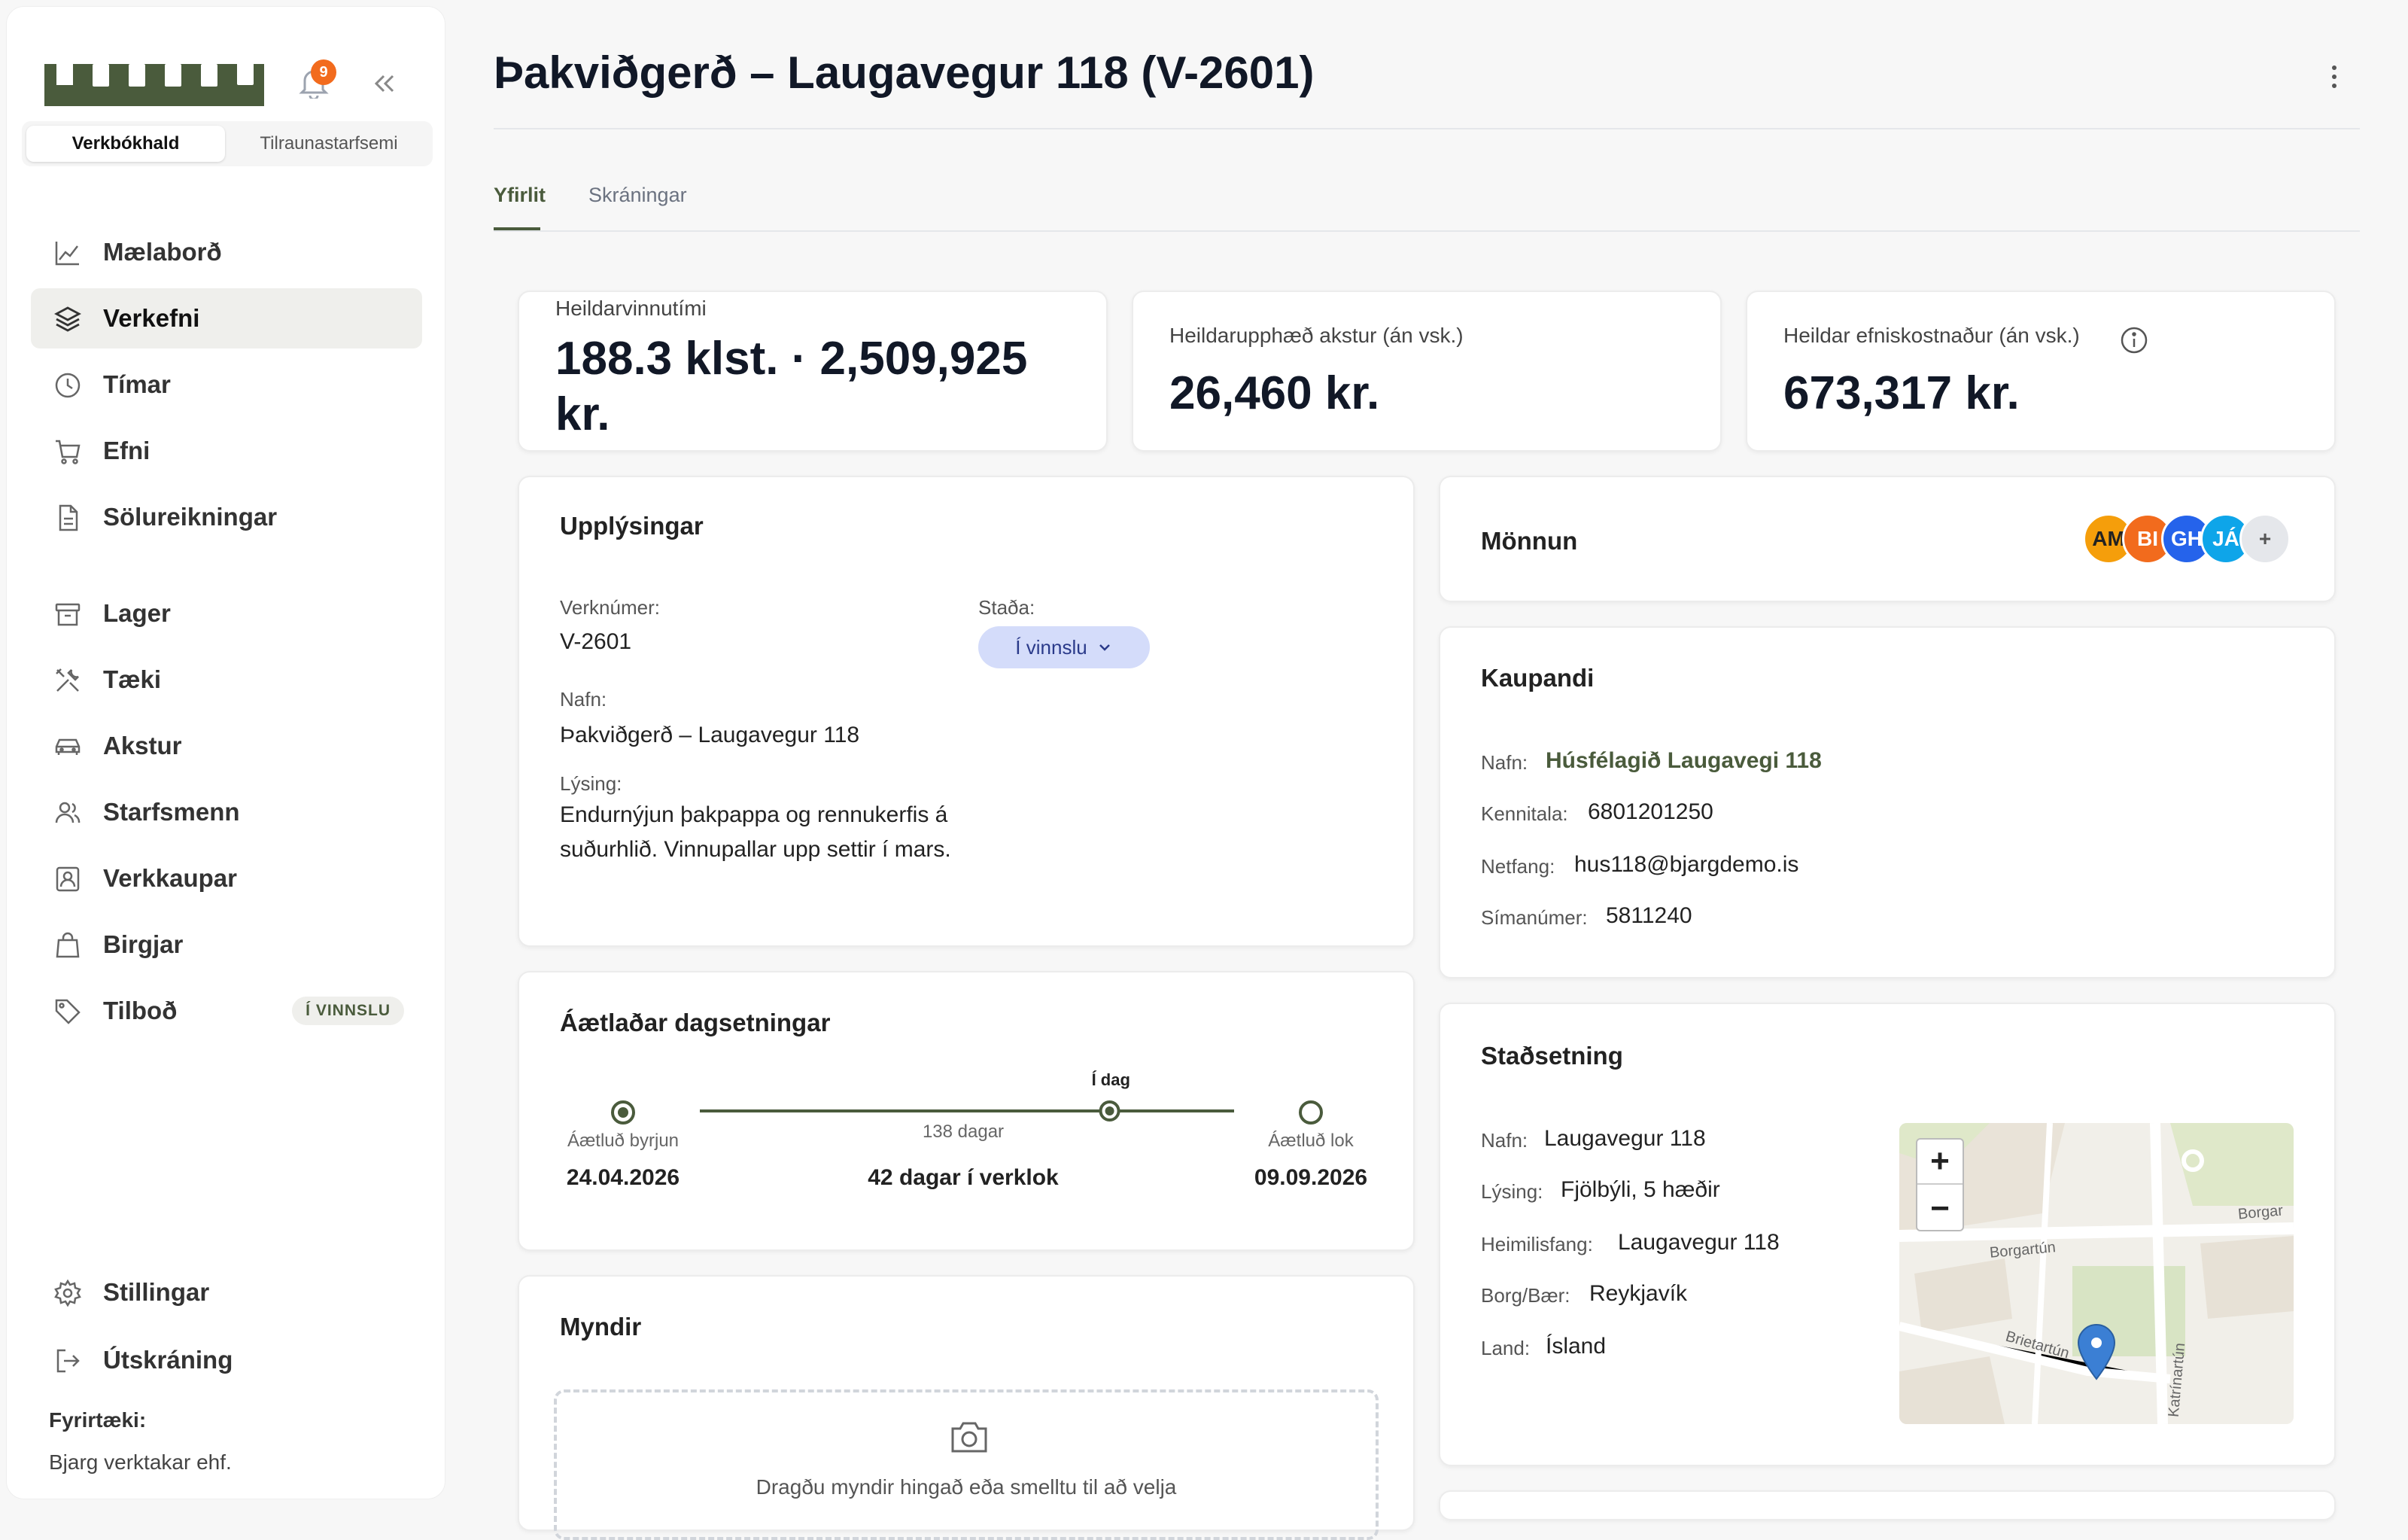 The width and height of the screenshot is (2408, 1540). Describe the element at coordinates (132, 679) in the screenshot. I see `sidebar-item-label: Tæki` at that location.